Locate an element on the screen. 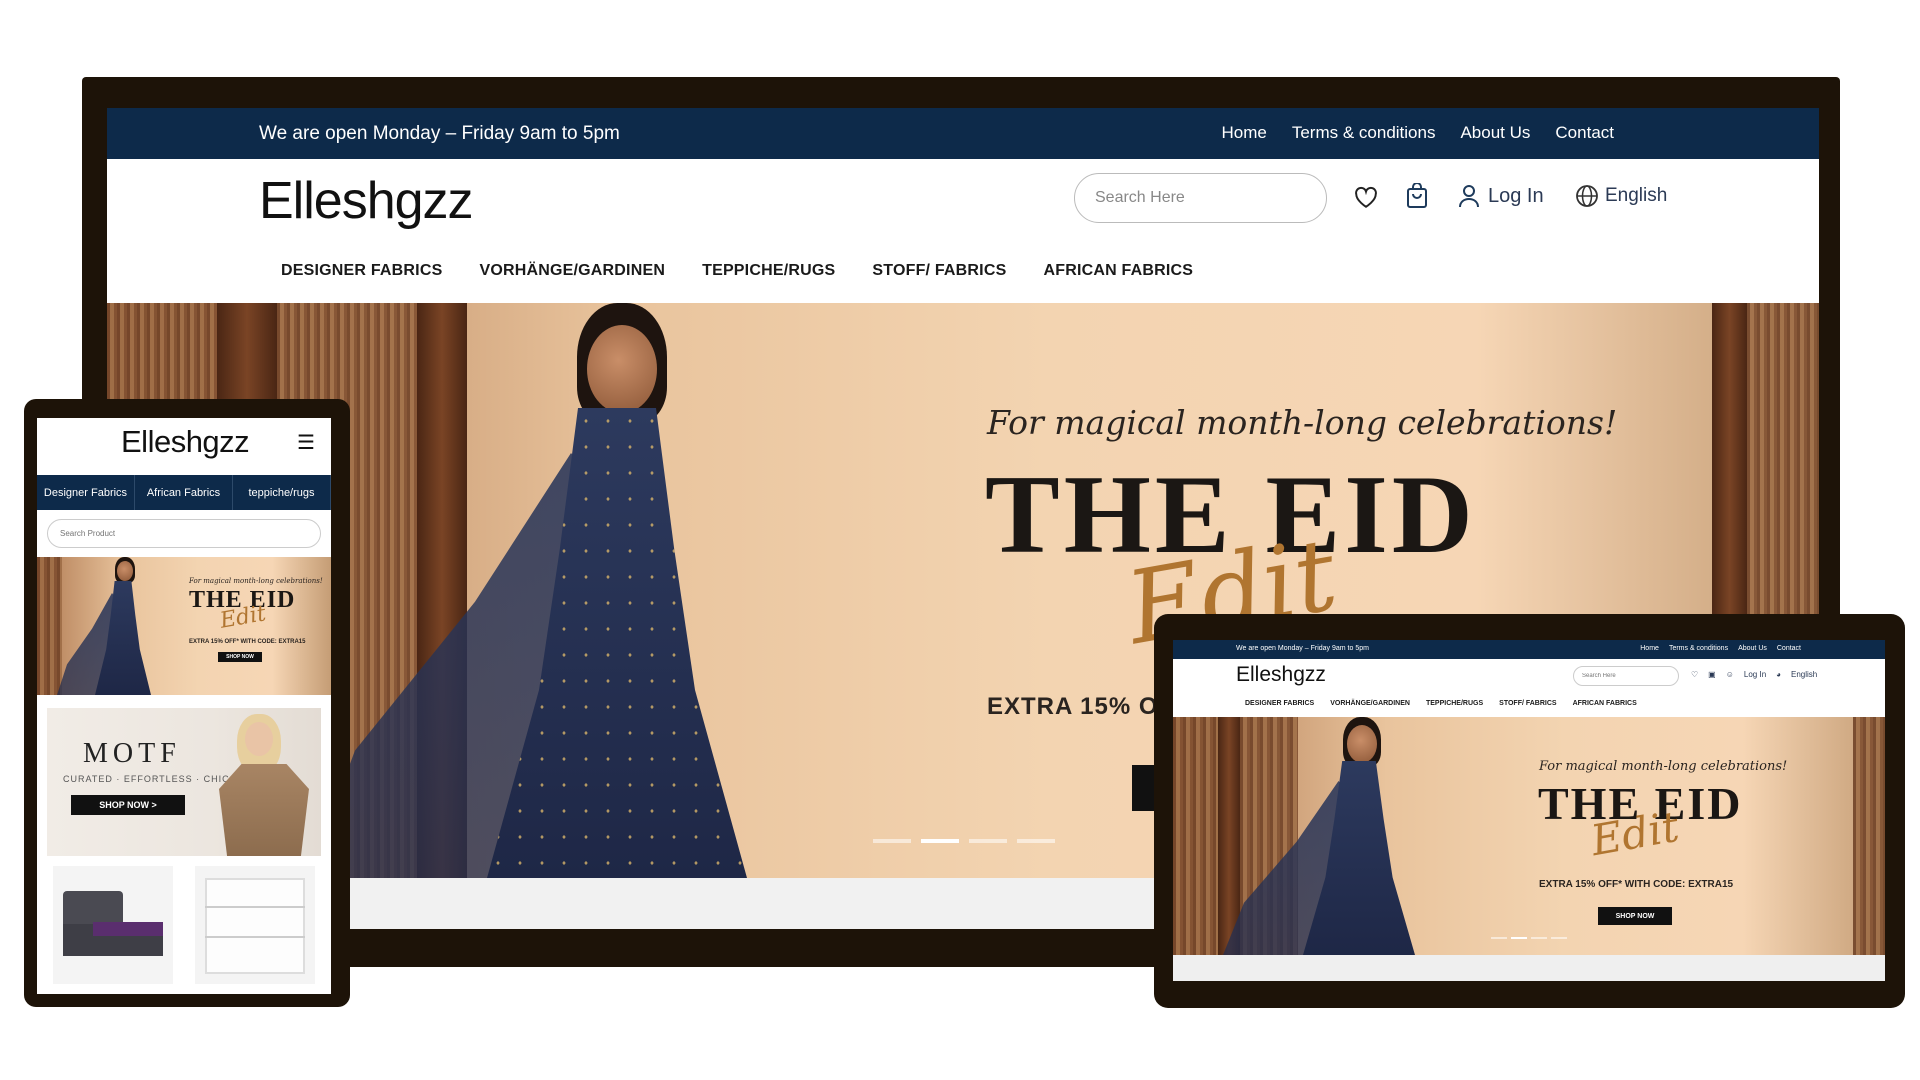 This screenshot has width=1920, height=1080. opening-hours-text: We are open Monday – Friday 9am to 5pm is located at coordinates (439, 133).